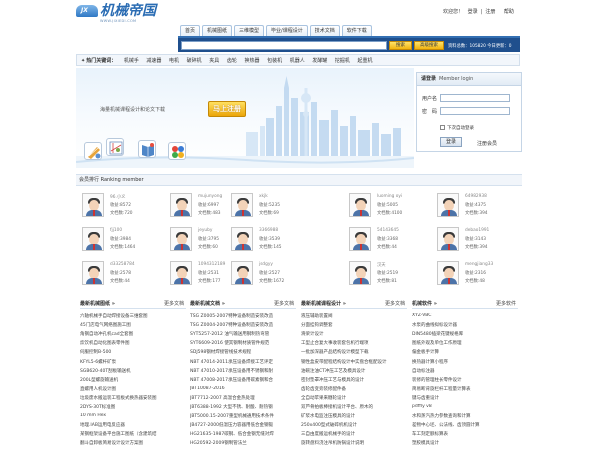 The image size is (600, 450). Describe the element at coordinates (273, 274) in the screenshot. I see `ranking-user: jsdgyy 收益:2527 文档数:1672` at that location.